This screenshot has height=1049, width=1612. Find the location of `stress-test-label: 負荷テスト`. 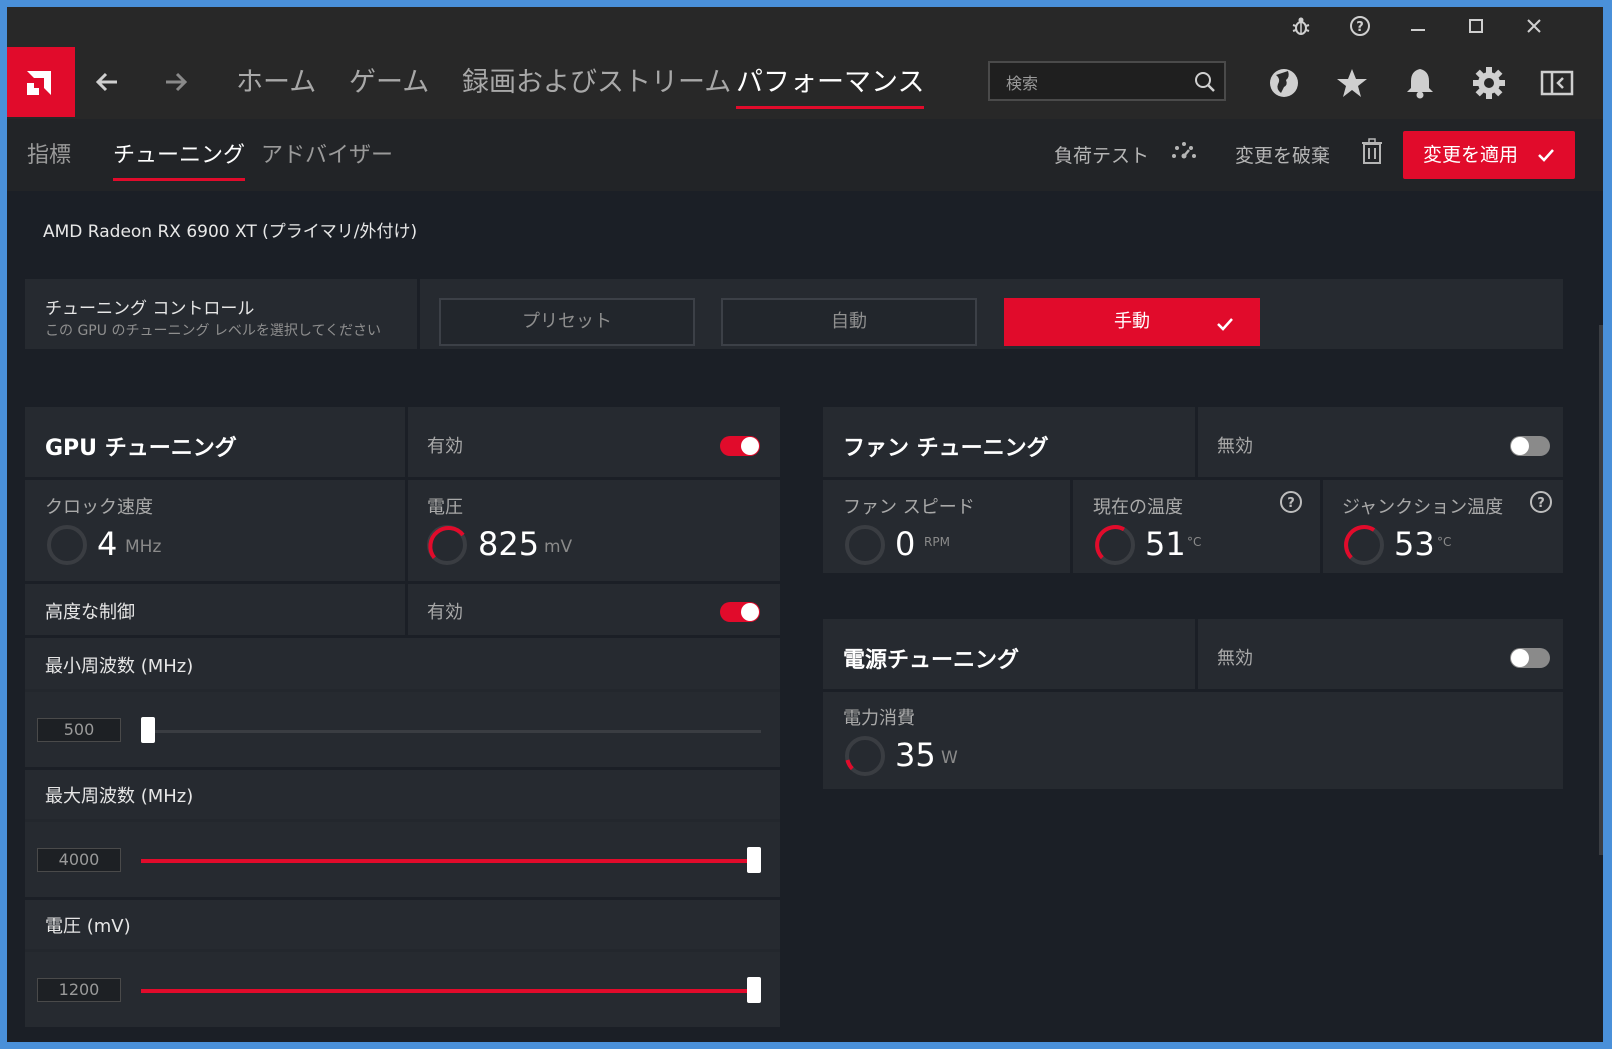

stress-test-label: 負荷テスト is located at coordinates (1102, 156).